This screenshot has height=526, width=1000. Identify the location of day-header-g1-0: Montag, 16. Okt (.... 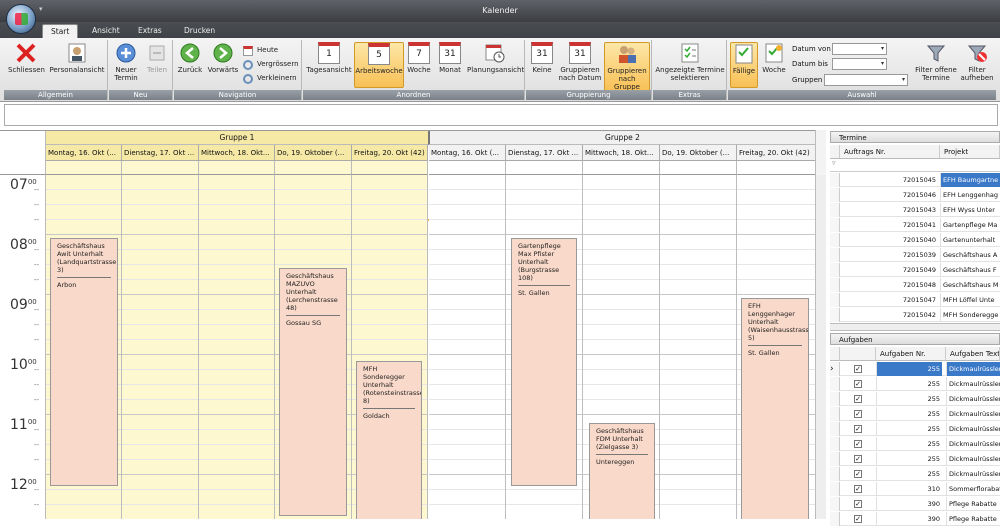
(84, 153).